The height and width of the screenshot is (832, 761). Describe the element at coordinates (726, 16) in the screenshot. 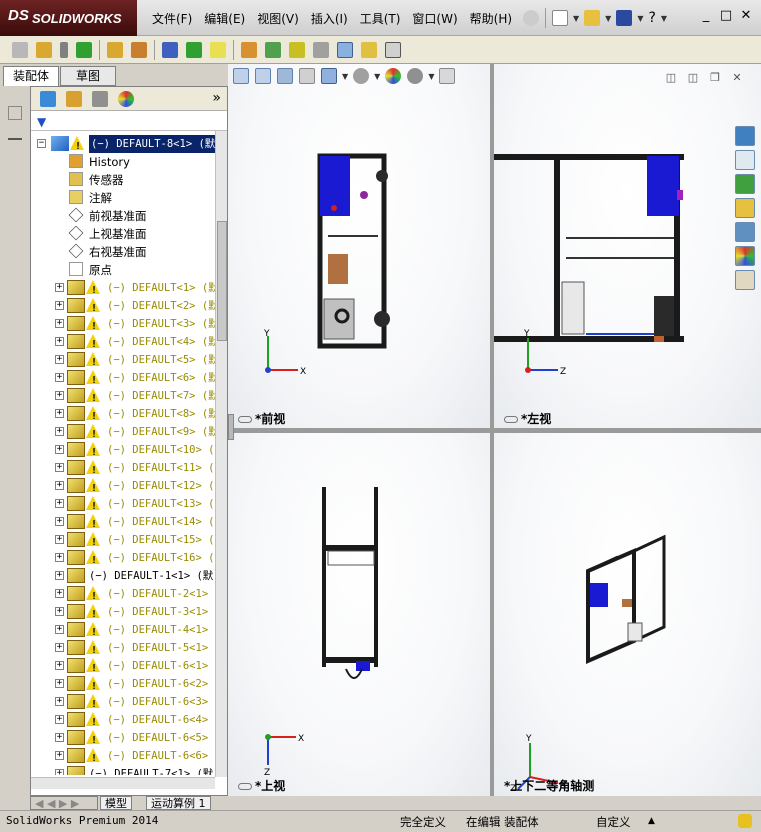

I see `restore-button: □` at that location.